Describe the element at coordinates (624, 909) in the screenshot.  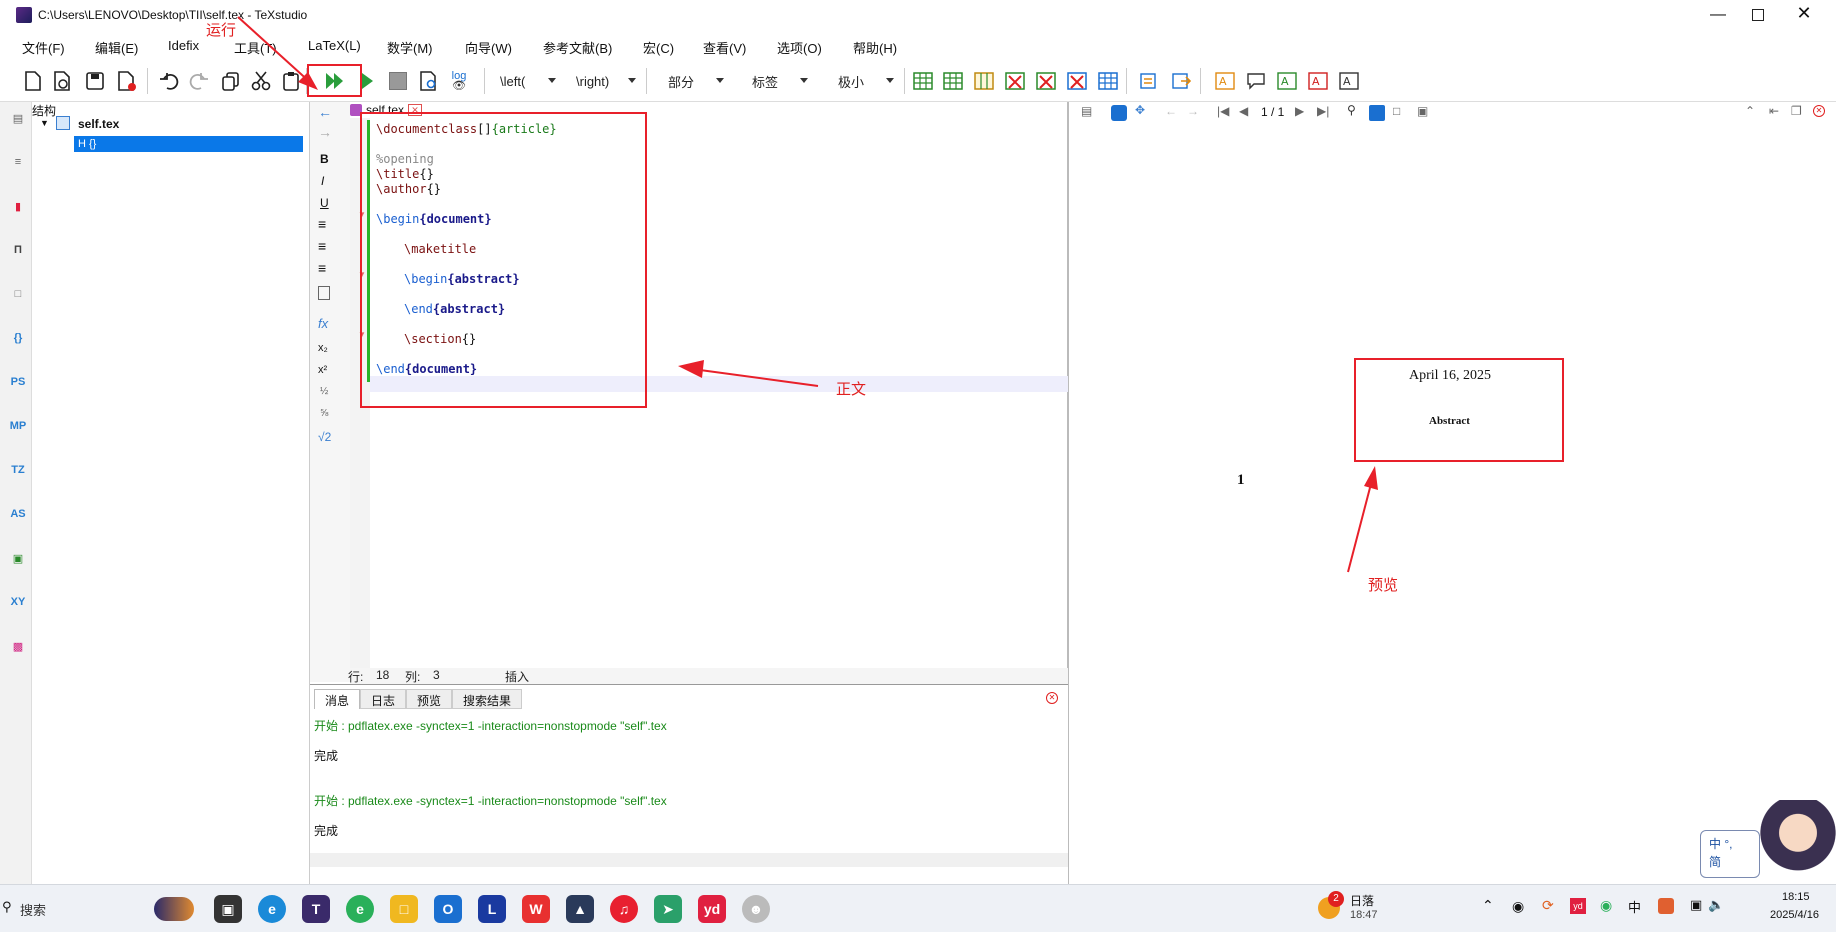
I see `music-icon: ♫` at that location.